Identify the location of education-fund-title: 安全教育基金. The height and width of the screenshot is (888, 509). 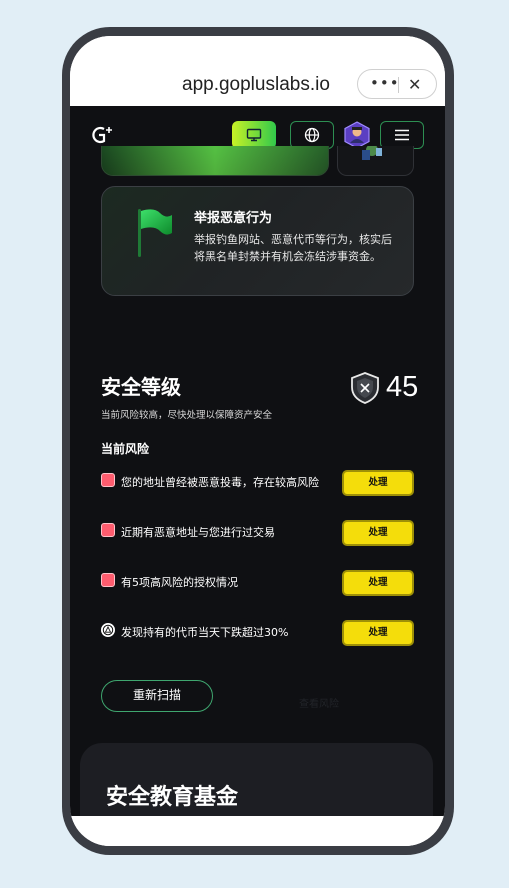
(172, 797).